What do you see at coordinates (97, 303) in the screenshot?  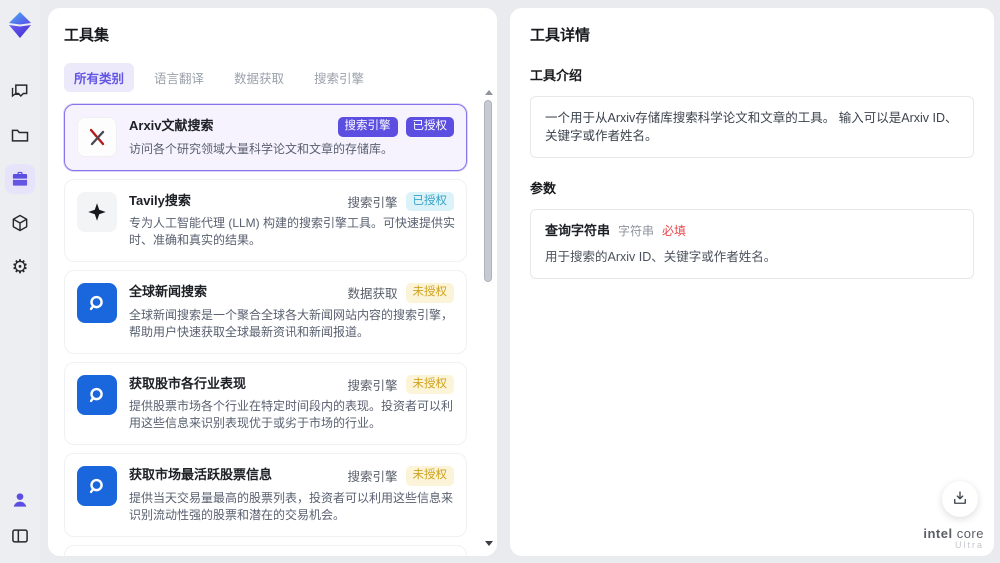 I see `news-search-icon` at bounding box center [97, 303].